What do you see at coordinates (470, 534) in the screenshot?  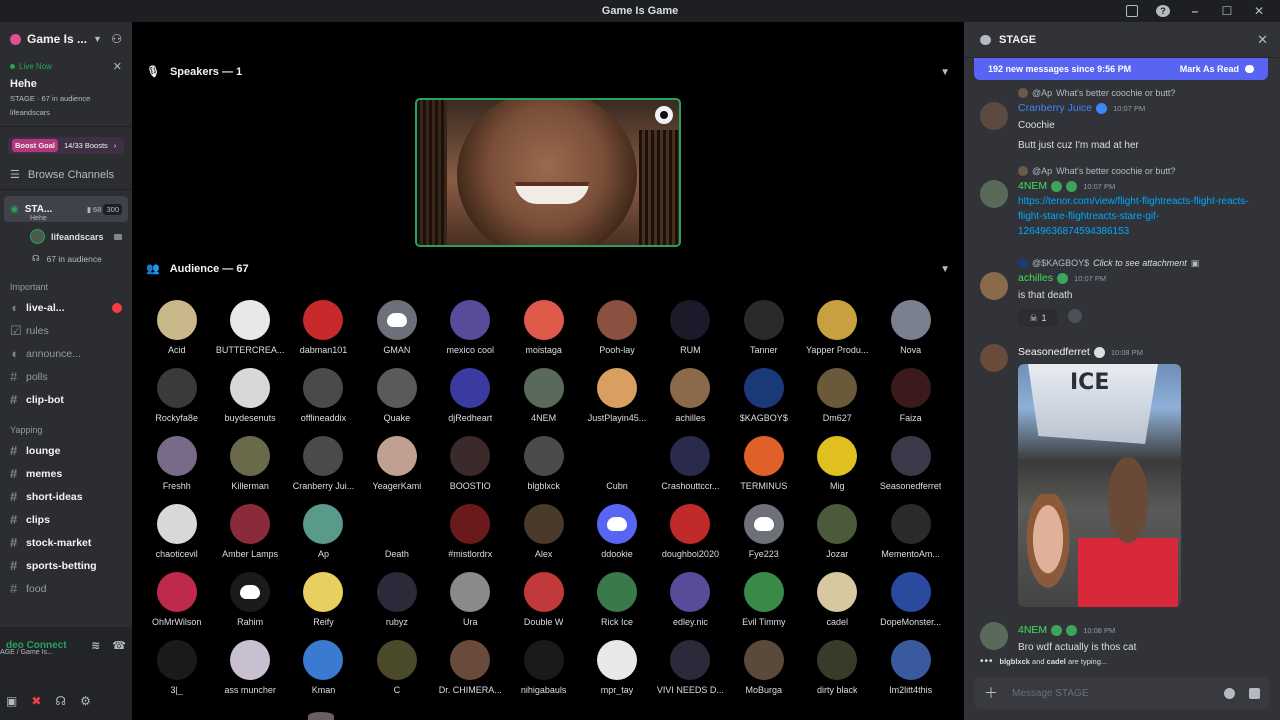 I see `audience-member: #mistlordrx` at bounding box center [470, 534].